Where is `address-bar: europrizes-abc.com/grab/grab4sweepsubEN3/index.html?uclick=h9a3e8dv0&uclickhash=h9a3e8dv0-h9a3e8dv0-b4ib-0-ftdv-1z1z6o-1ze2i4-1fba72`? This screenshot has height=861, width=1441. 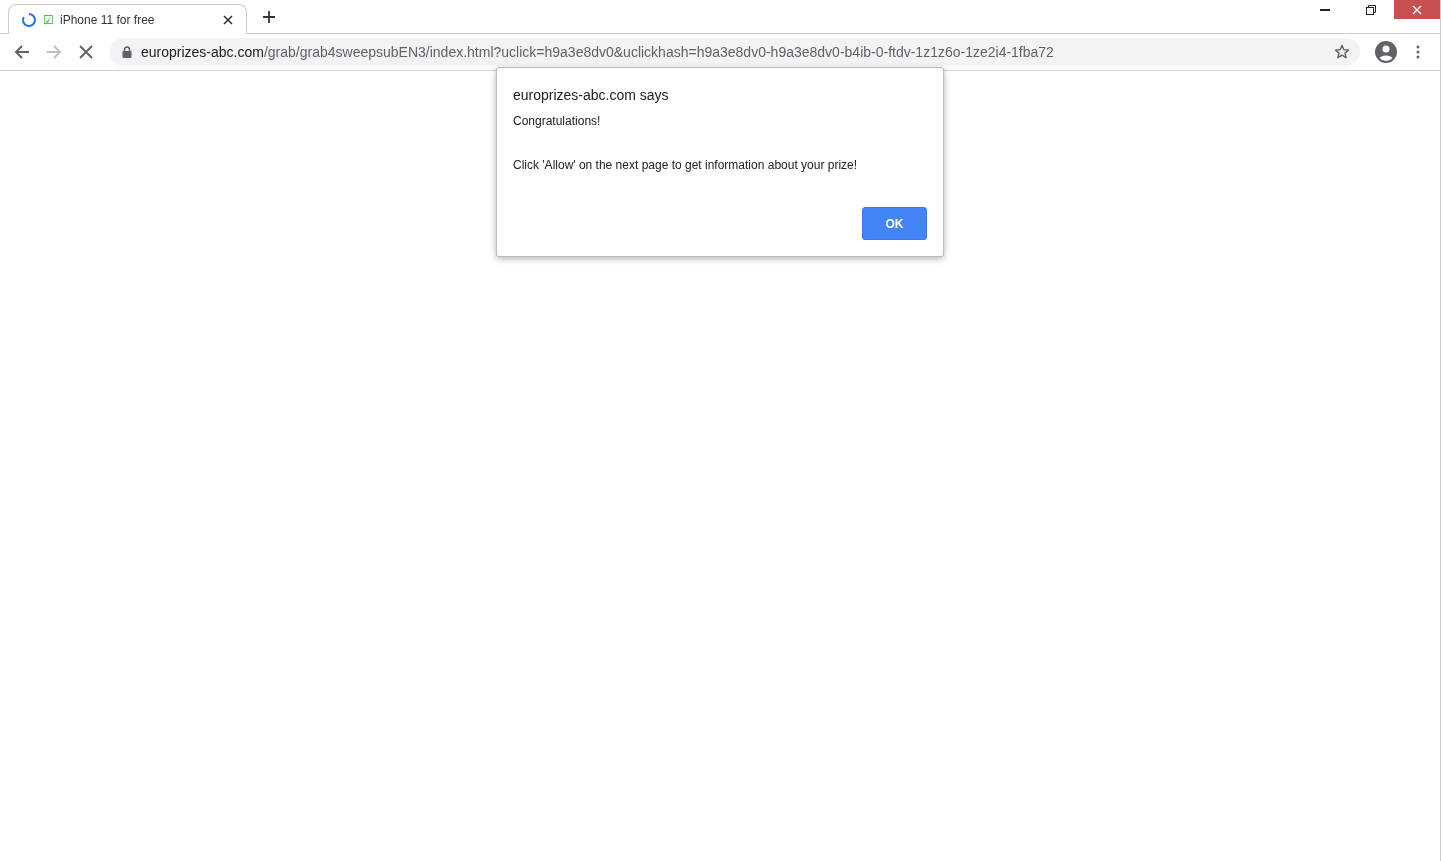 address-bar: europrizes-abc.com/grab/grab4sweepsubEN3/index.html?uclick=h9a3e8dv0&uclickhash=h9a3e8dv0-h9a3e8dv0-b4ib-0-ftdv-1z1z6o-1ze2i4-1fba72 is located at coordinates (735, 52).